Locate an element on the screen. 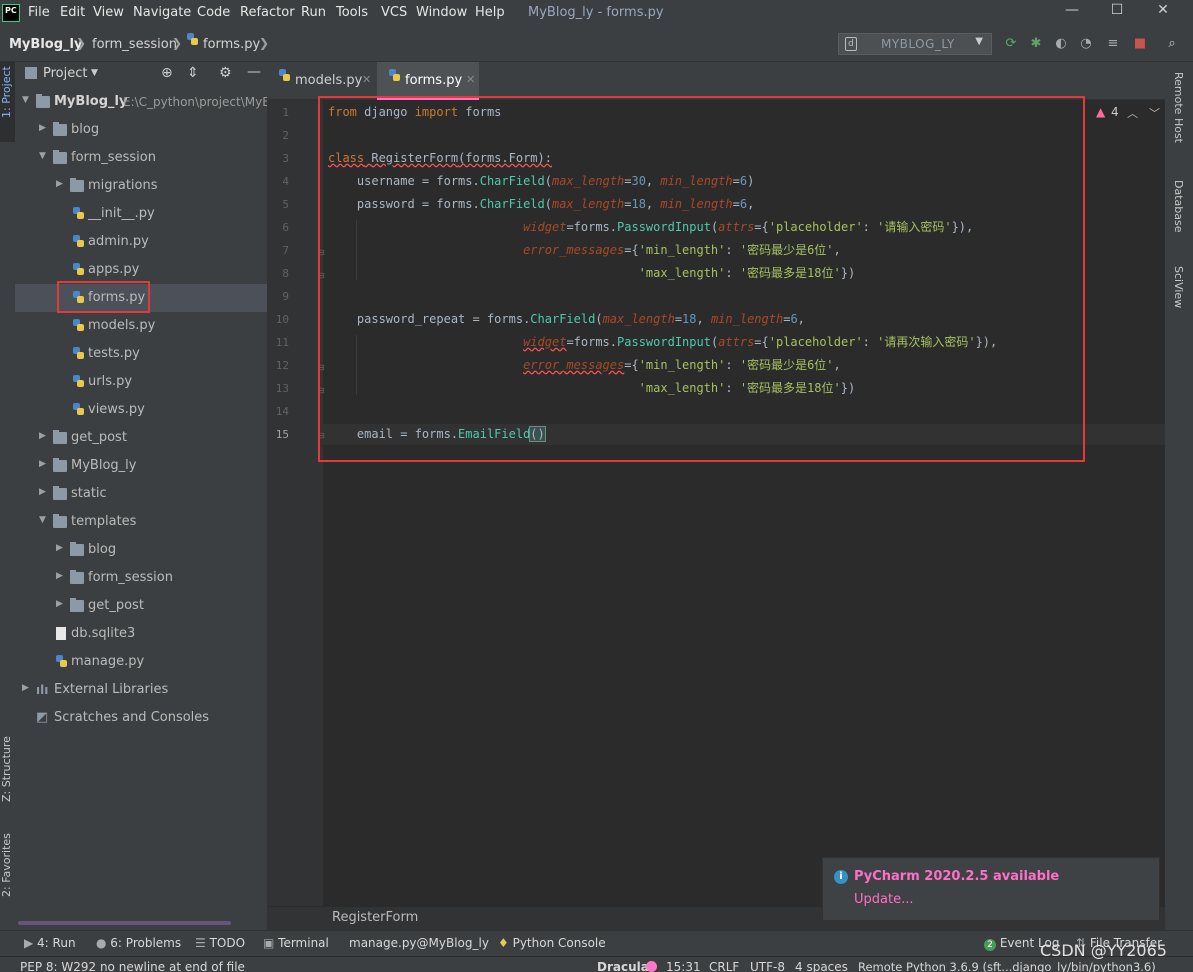 The image size is (1193, 972). maximize-button: ☐ is located at coordinates (1117, 12).